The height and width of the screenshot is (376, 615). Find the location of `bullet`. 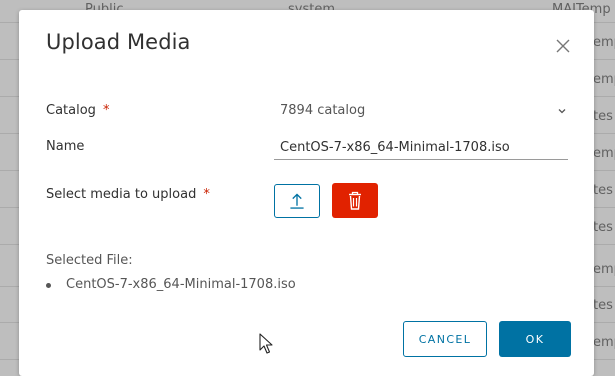

bullet is located at coordinates (48, 285).